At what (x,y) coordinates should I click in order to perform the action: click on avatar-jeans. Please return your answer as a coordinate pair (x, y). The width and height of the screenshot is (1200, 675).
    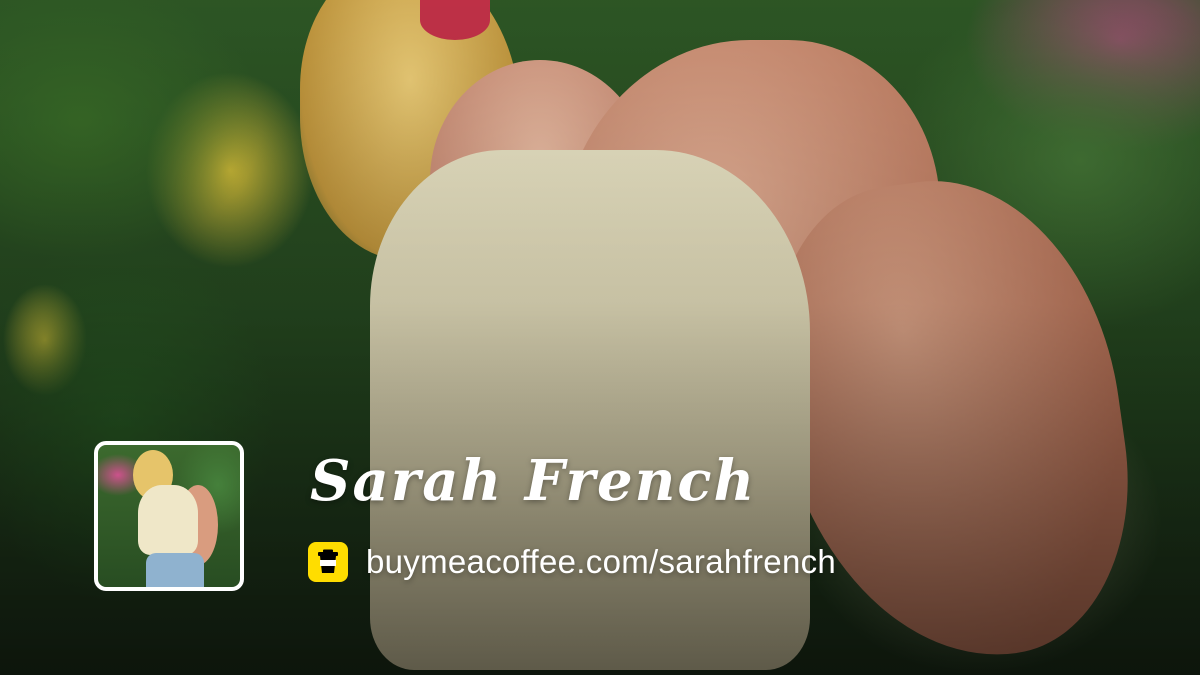
    Looking at the image, I should click on (175, 570).